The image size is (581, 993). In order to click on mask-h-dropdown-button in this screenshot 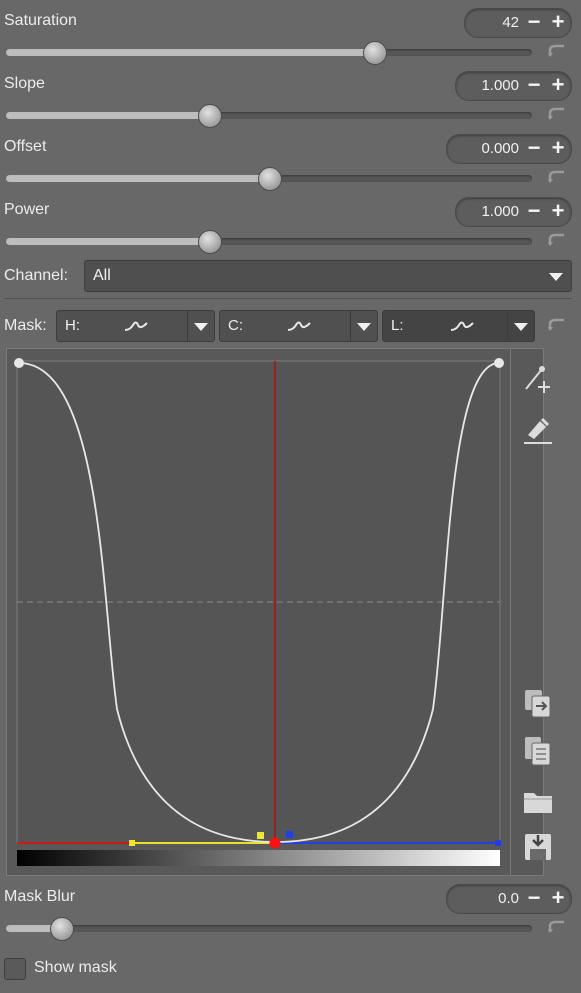, I will do `click(200, 326)`.